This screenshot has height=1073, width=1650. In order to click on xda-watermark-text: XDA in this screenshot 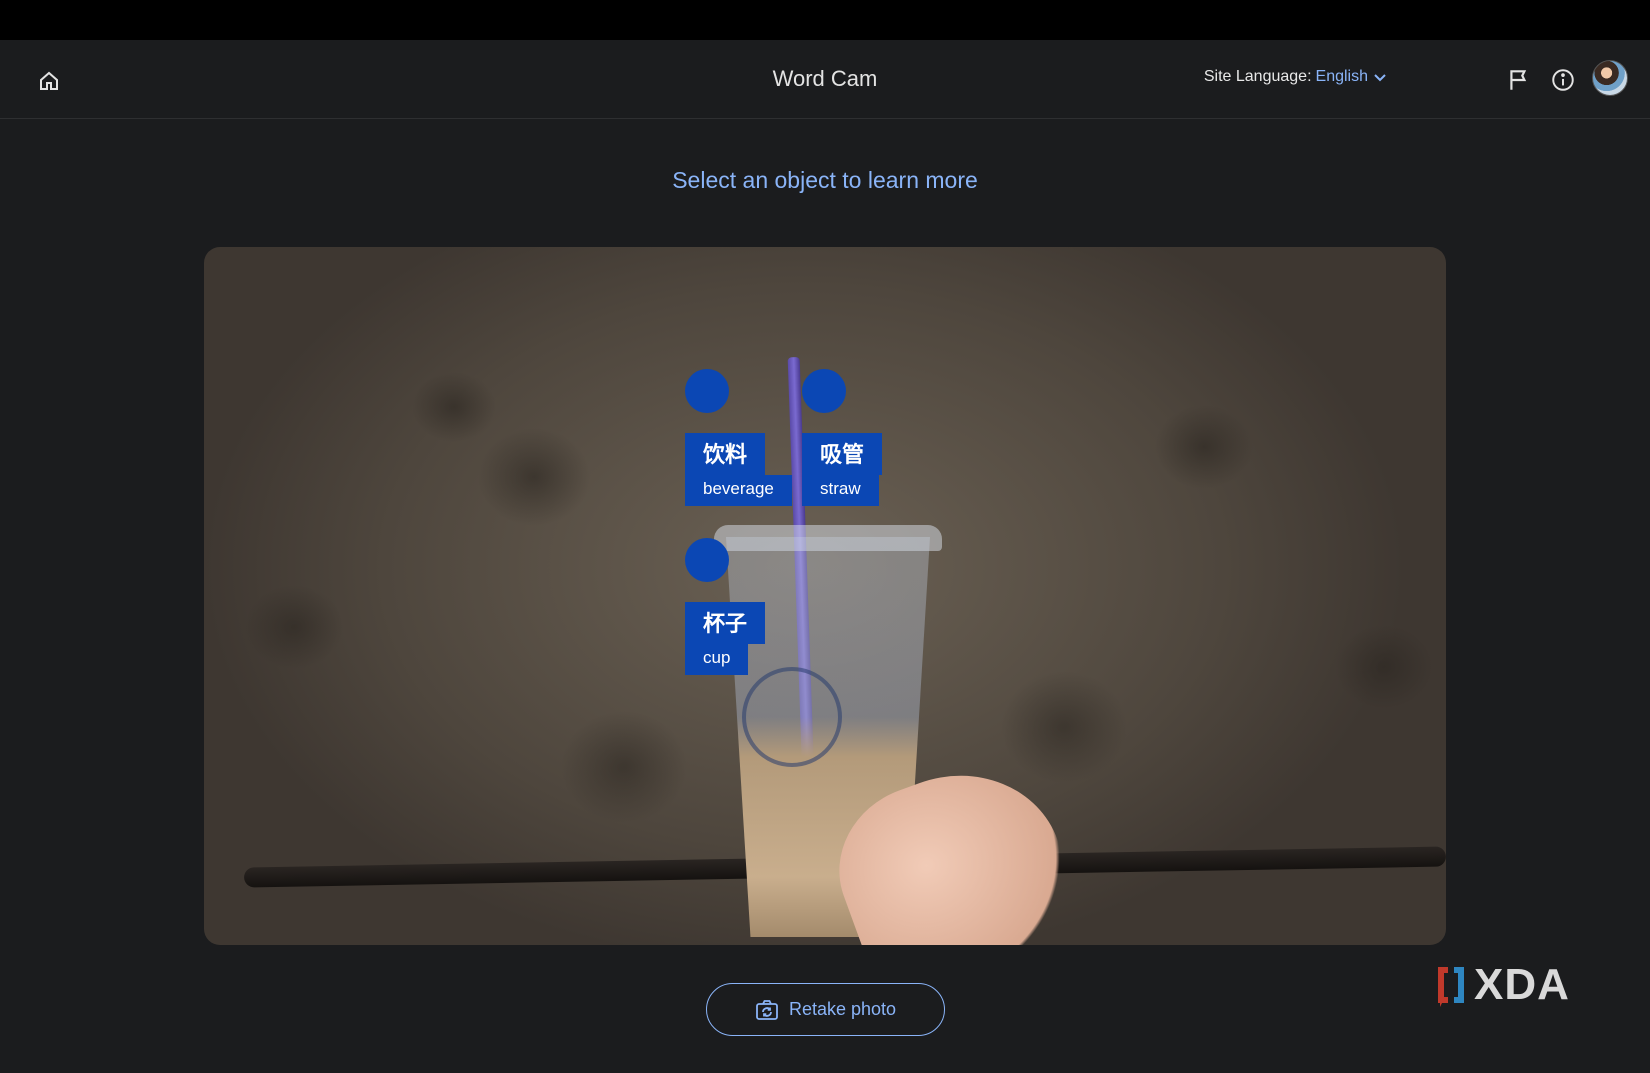, I will do `click(1522, 984)`.